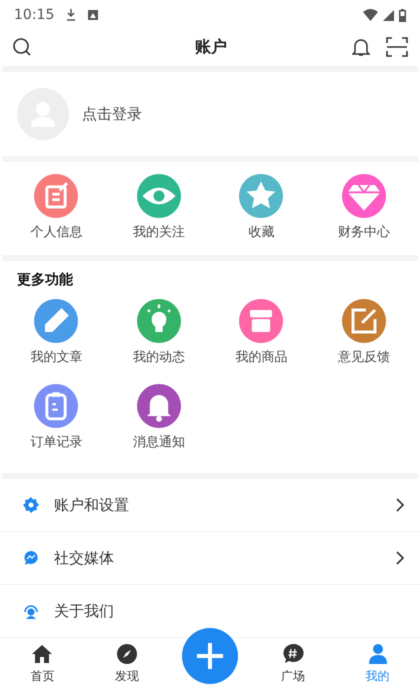 The image size is (420, 700). I want to click on eye-icon, so click(158, 196).